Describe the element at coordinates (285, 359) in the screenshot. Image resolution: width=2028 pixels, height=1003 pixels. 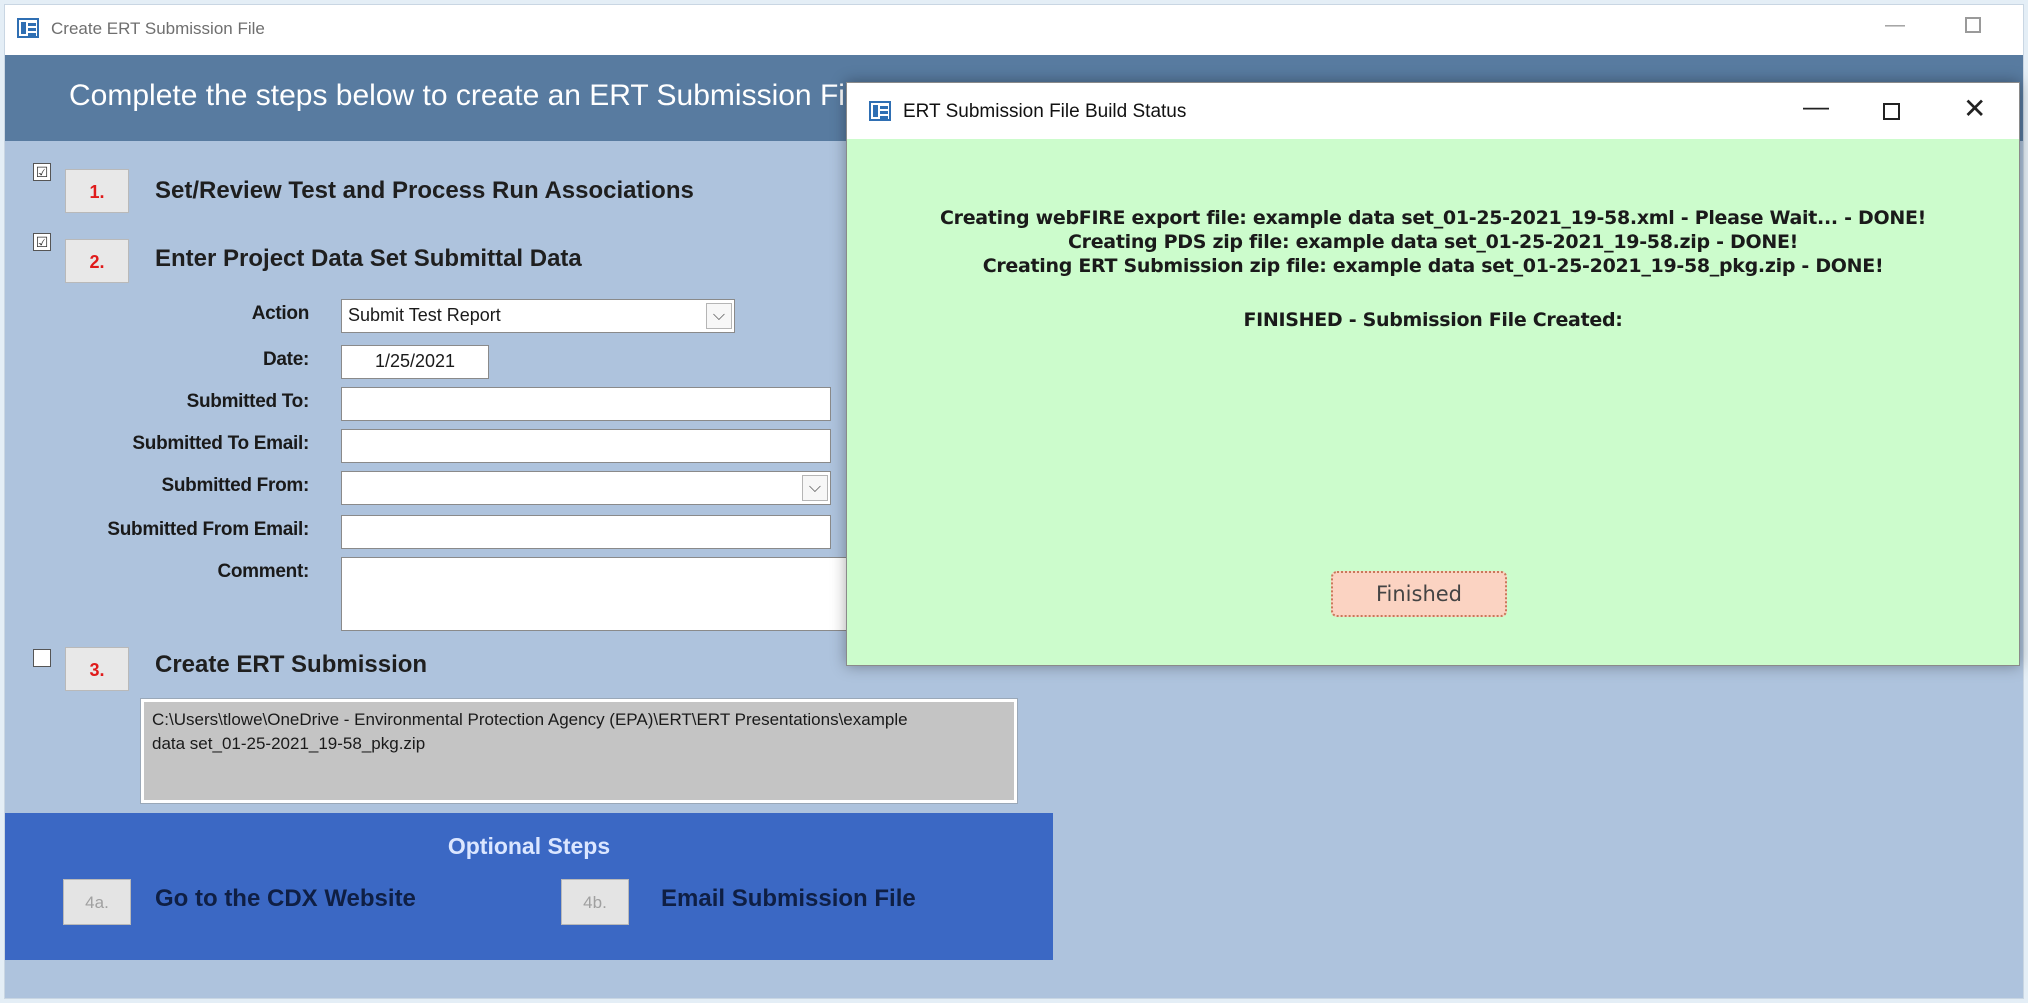
I see `date-label: Date:` at that location.